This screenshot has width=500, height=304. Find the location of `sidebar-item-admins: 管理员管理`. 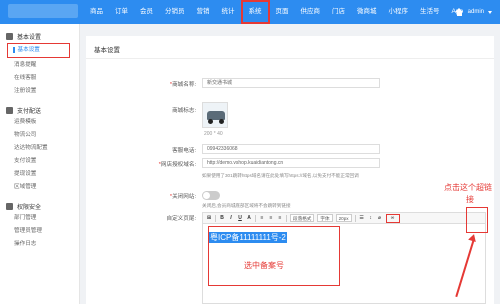

sidebar-item-admins: 管理员管理 is located at coordinates (39, 231).